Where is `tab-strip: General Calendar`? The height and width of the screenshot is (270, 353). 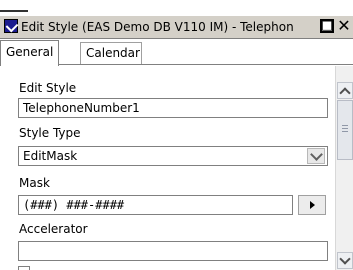 tab-strip: General Calendar is located at coordinates (176, 53).